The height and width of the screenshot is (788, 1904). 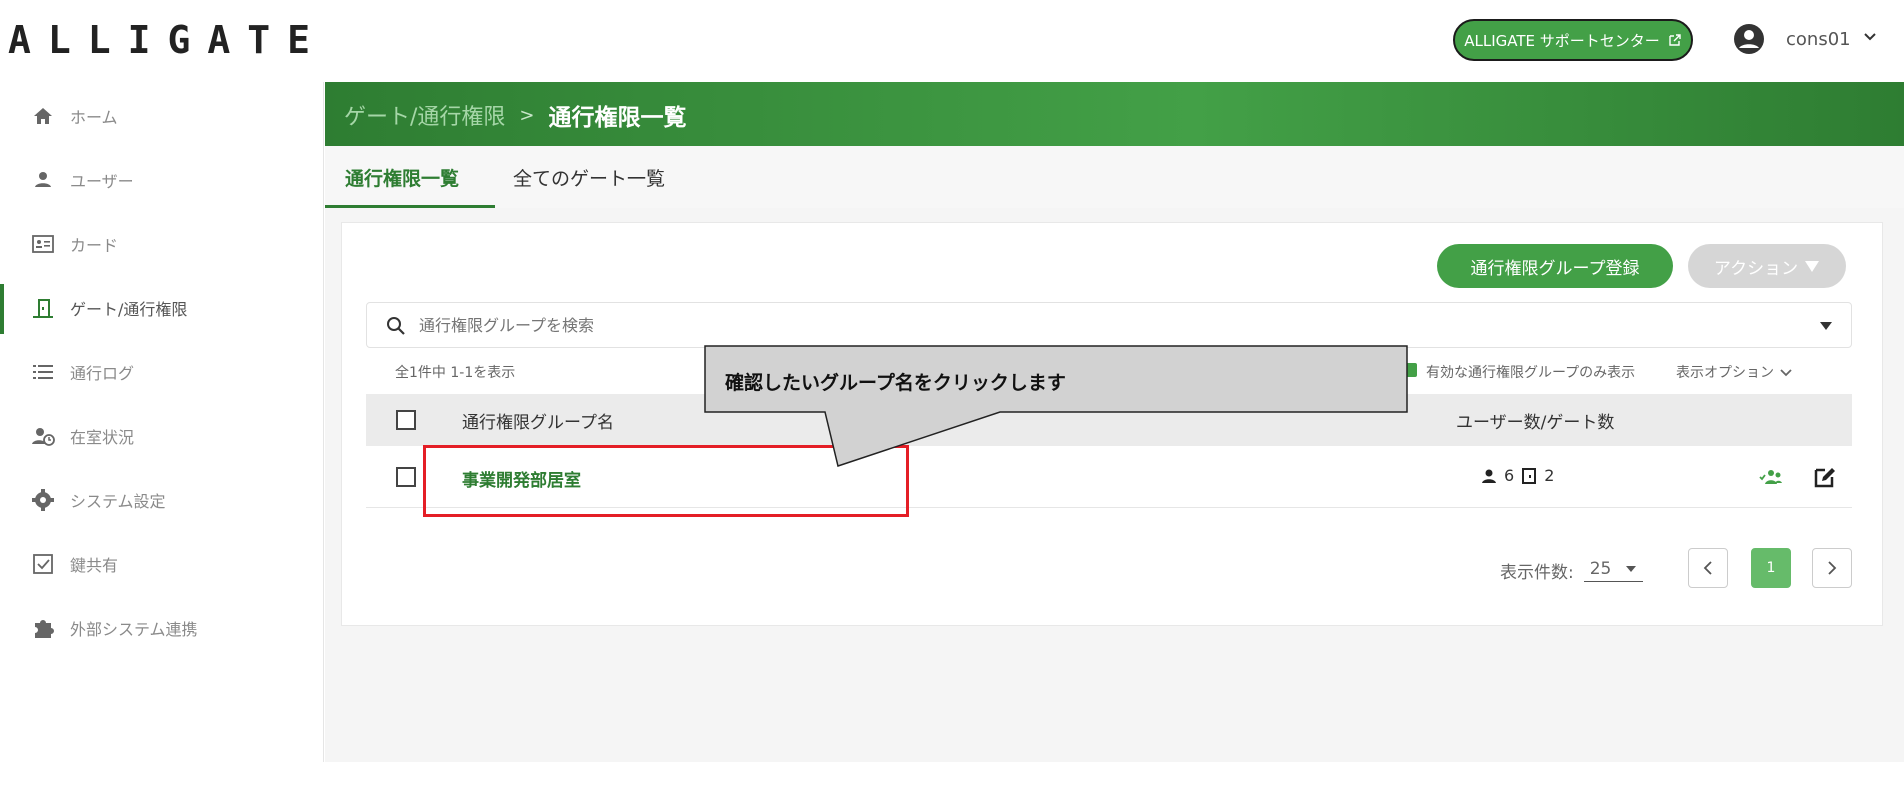 I want to click on result-count: 全1件中 1-1を表示, so click(x=455, y=373).